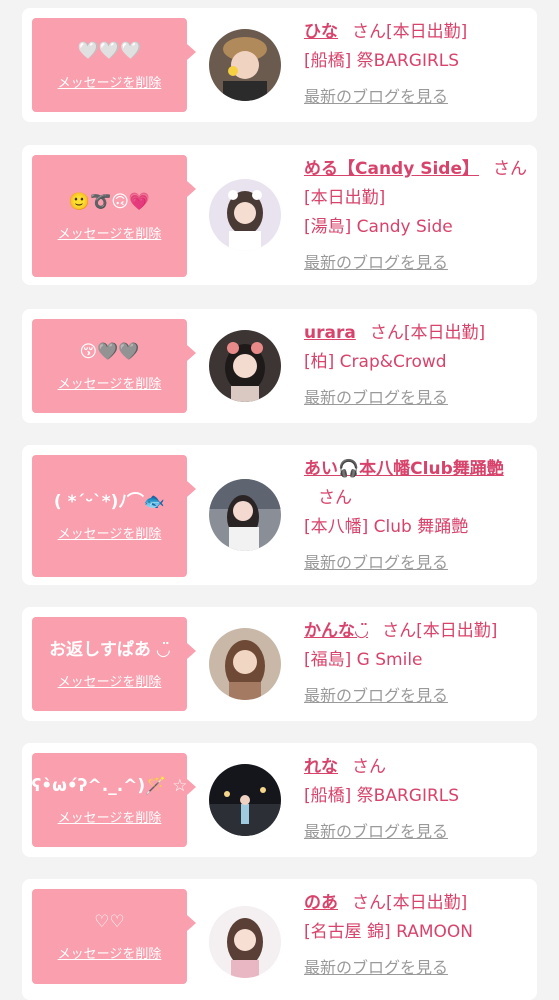 The height and width of the screenshot is (1000, 559). Describe the element at coordinates (375, 362) in the screenshot. I see `shop-name: [柏] Crap&Crowd` at that location.